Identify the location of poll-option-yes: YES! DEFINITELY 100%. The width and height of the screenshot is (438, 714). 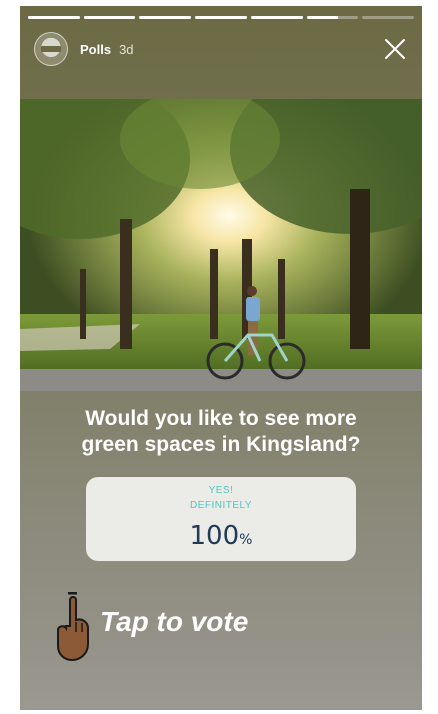
(221, 519).